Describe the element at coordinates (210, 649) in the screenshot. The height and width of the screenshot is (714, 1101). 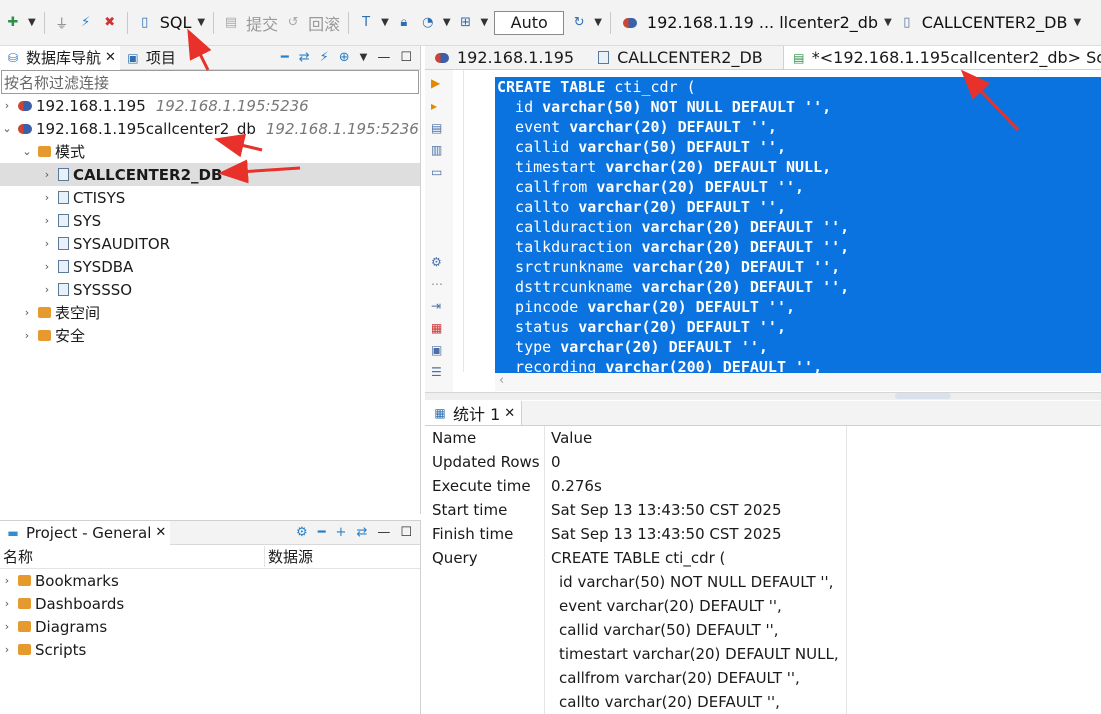
I see `project-item-scripts: › Scripts` at that location.